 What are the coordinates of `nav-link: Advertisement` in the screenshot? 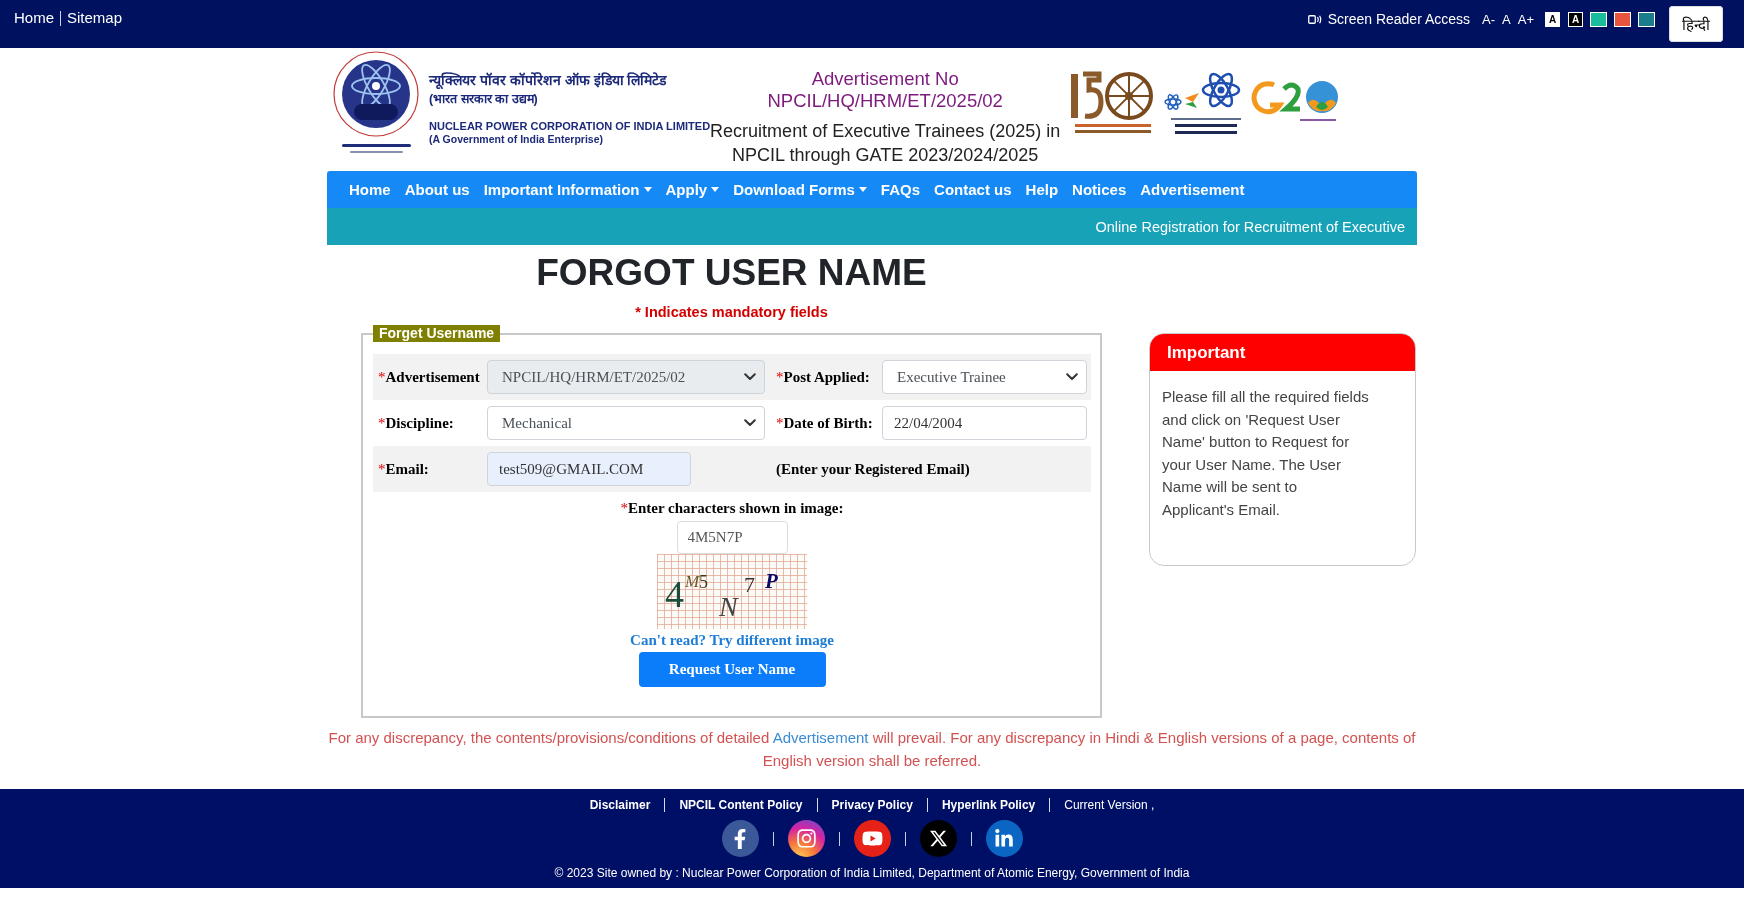 It's located at (1192, 189).